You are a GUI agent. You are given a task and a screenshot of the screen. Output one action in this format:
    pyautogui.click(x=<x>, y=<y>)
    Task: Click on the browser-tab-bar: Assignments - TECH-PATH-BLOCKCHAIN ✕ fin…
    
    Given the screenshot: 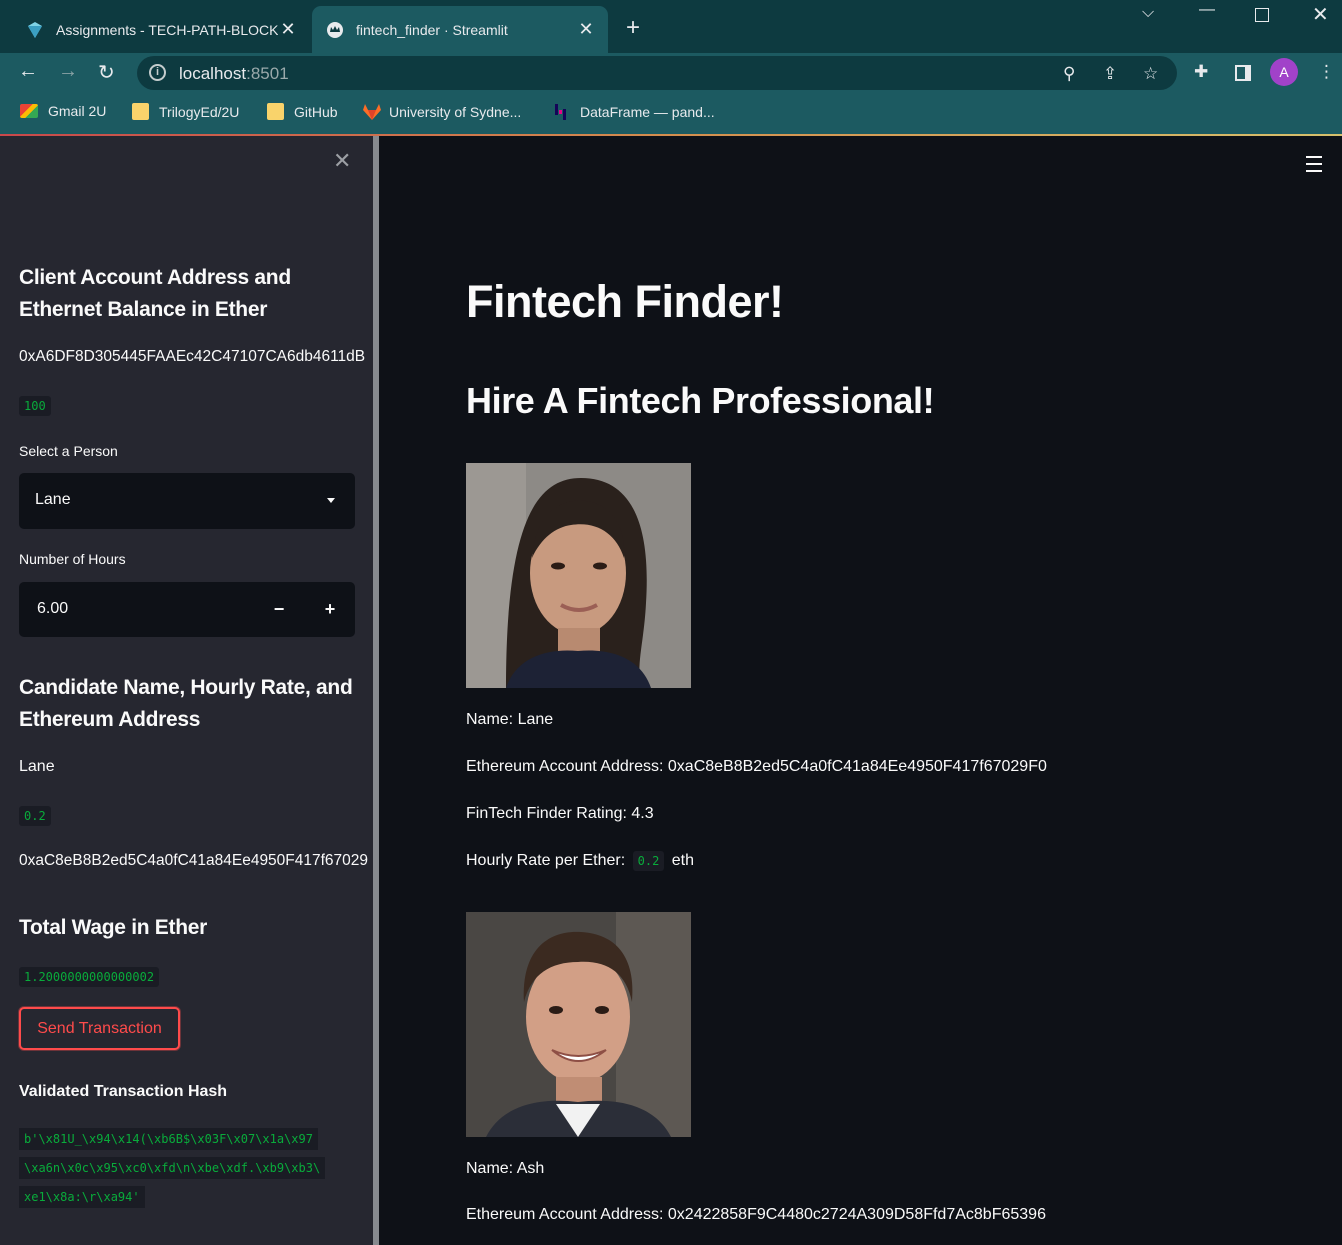 What is the action you would take?
    pyautogui.click(x=671, y=26)
    